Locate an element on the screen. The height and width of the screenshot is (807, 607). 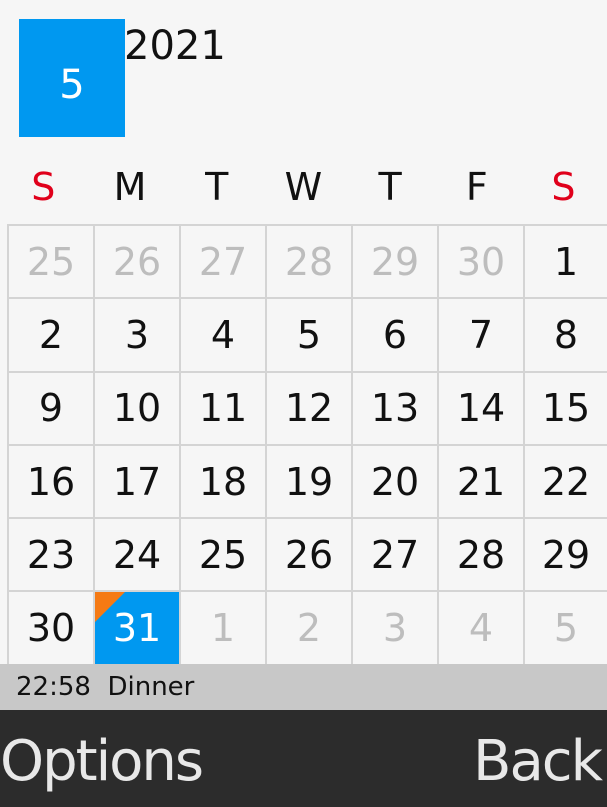
day-number: 17 is located at coordinates (137, 481).